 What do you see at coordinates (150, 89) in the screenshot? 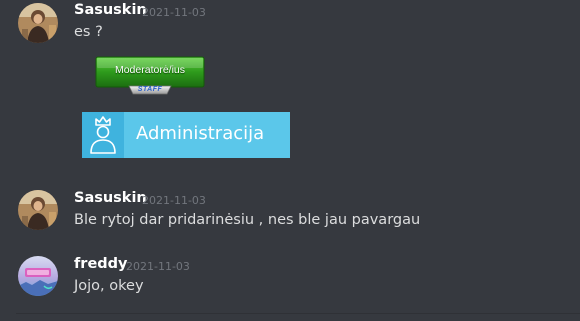
I see `moderator-badge-sublabel: STAFF` at bounding box center [150, 89].